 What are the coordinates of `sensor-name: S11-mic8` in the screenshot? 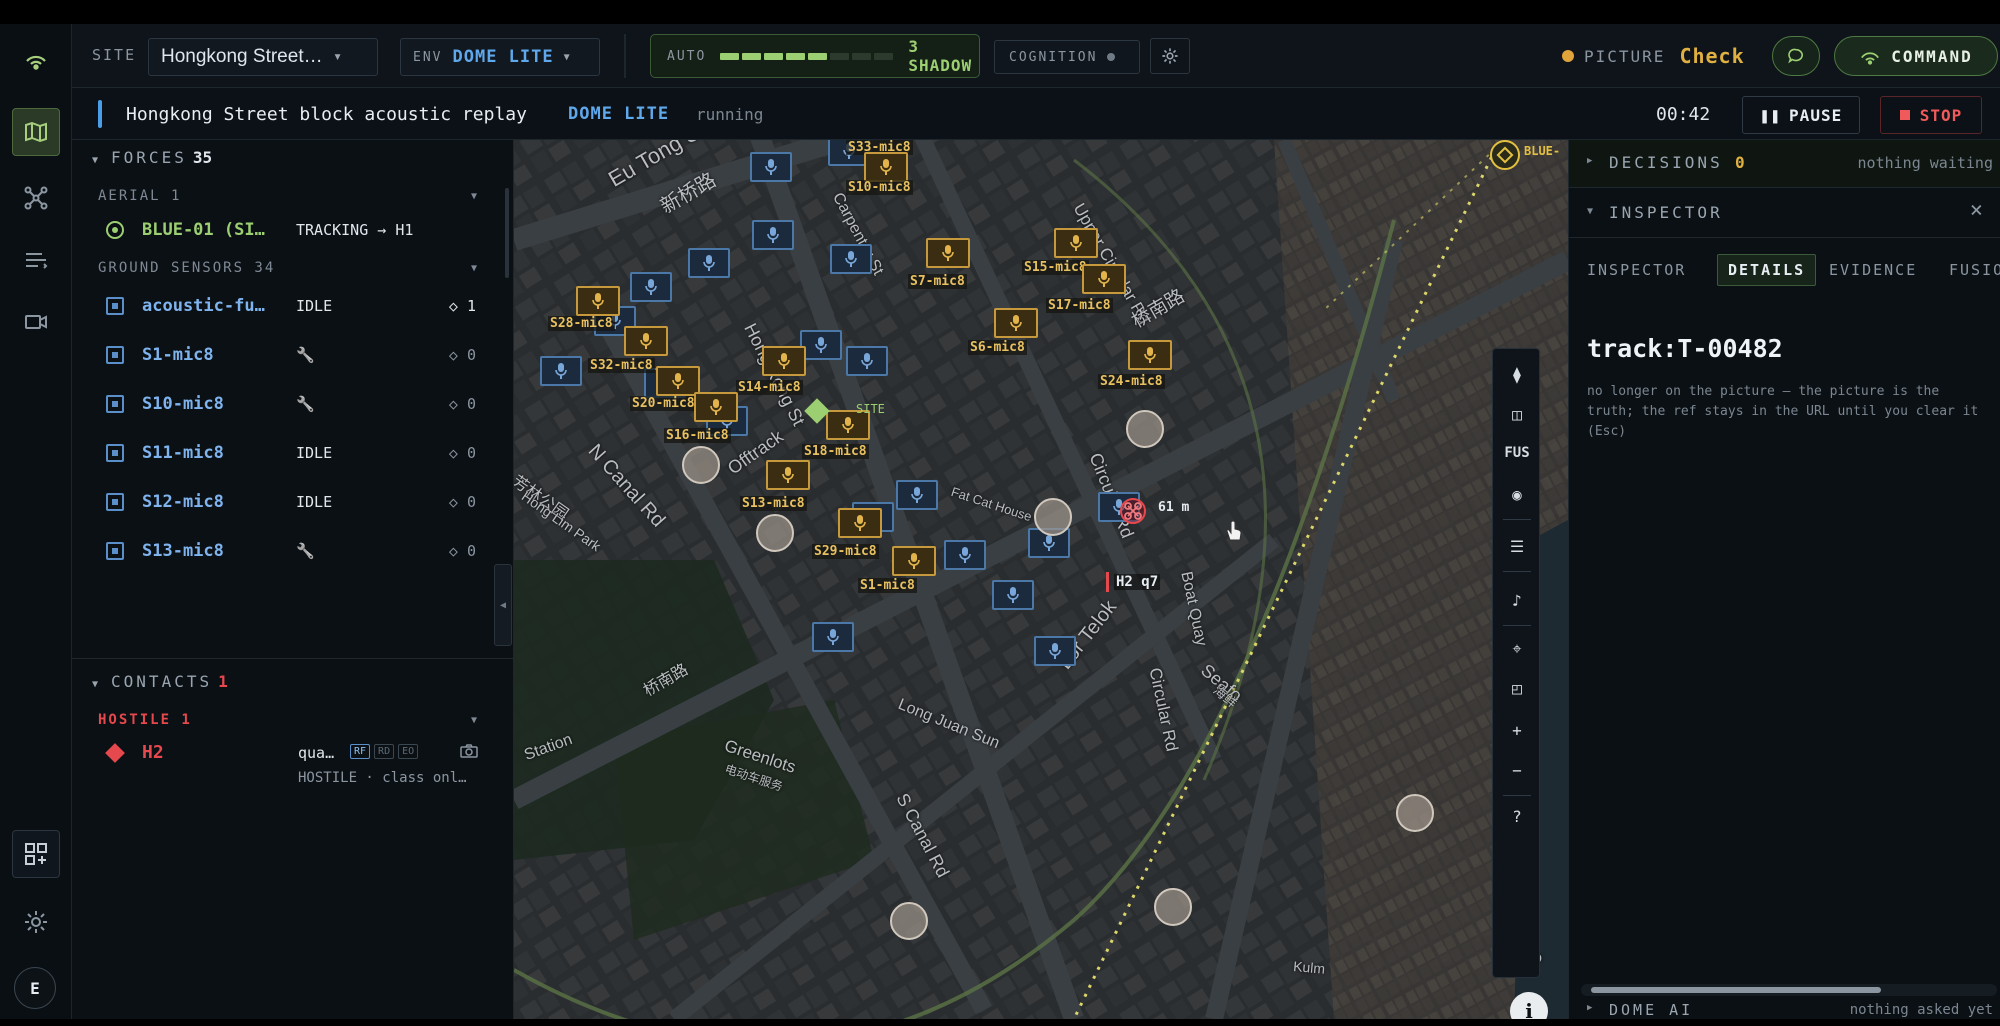 It's located at (183, 453).